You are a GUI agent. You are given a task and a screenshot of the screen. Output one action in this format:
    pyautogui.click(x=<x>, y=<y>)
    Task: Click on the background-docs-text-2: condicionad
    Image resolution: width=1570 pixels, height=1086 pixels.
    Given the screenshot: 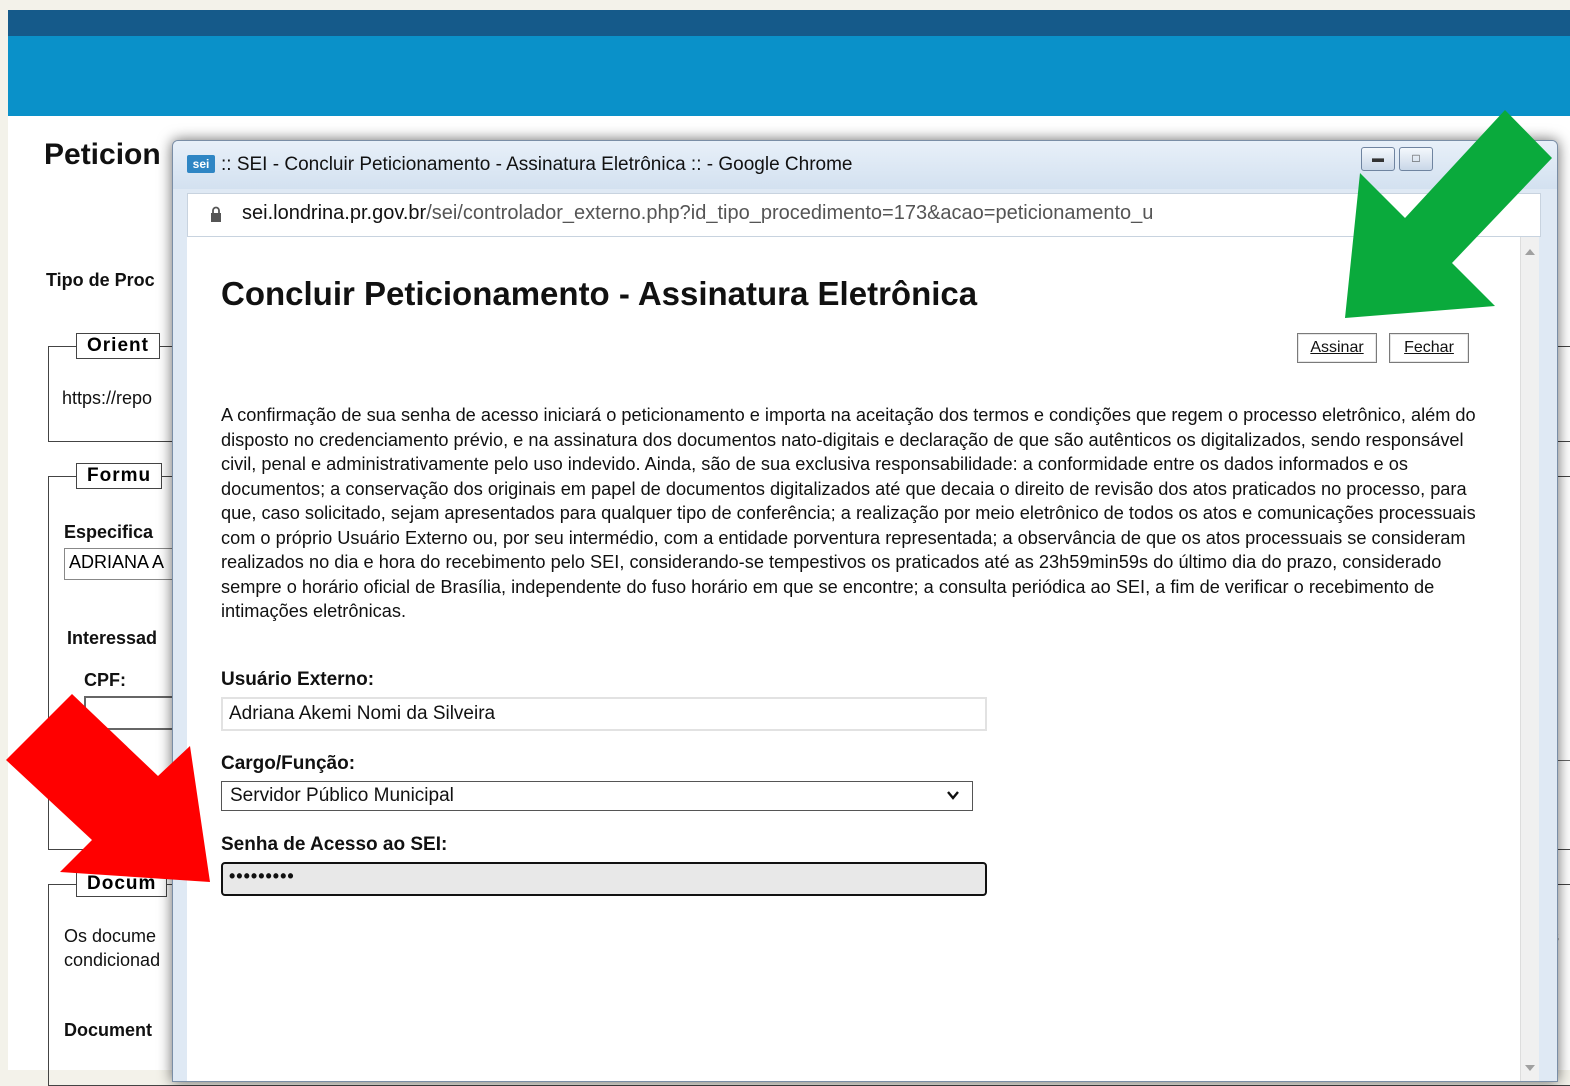 What is the action you would take?
    pyautogui.click(x=112, y=960)
    